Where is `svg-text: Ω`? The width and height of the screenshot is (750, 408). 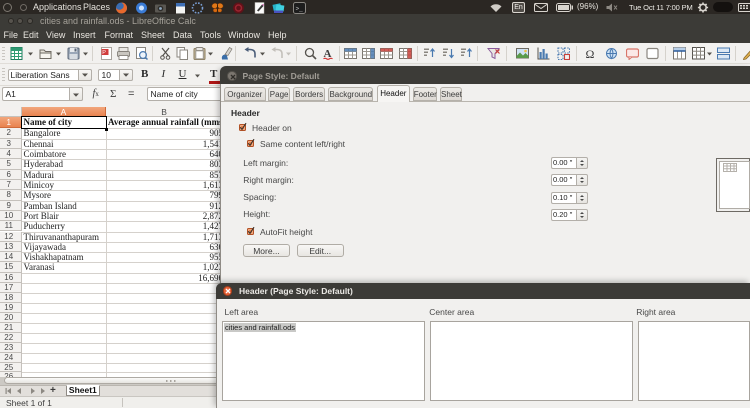
svg-text: Ω is located at coordinates (589, 53).